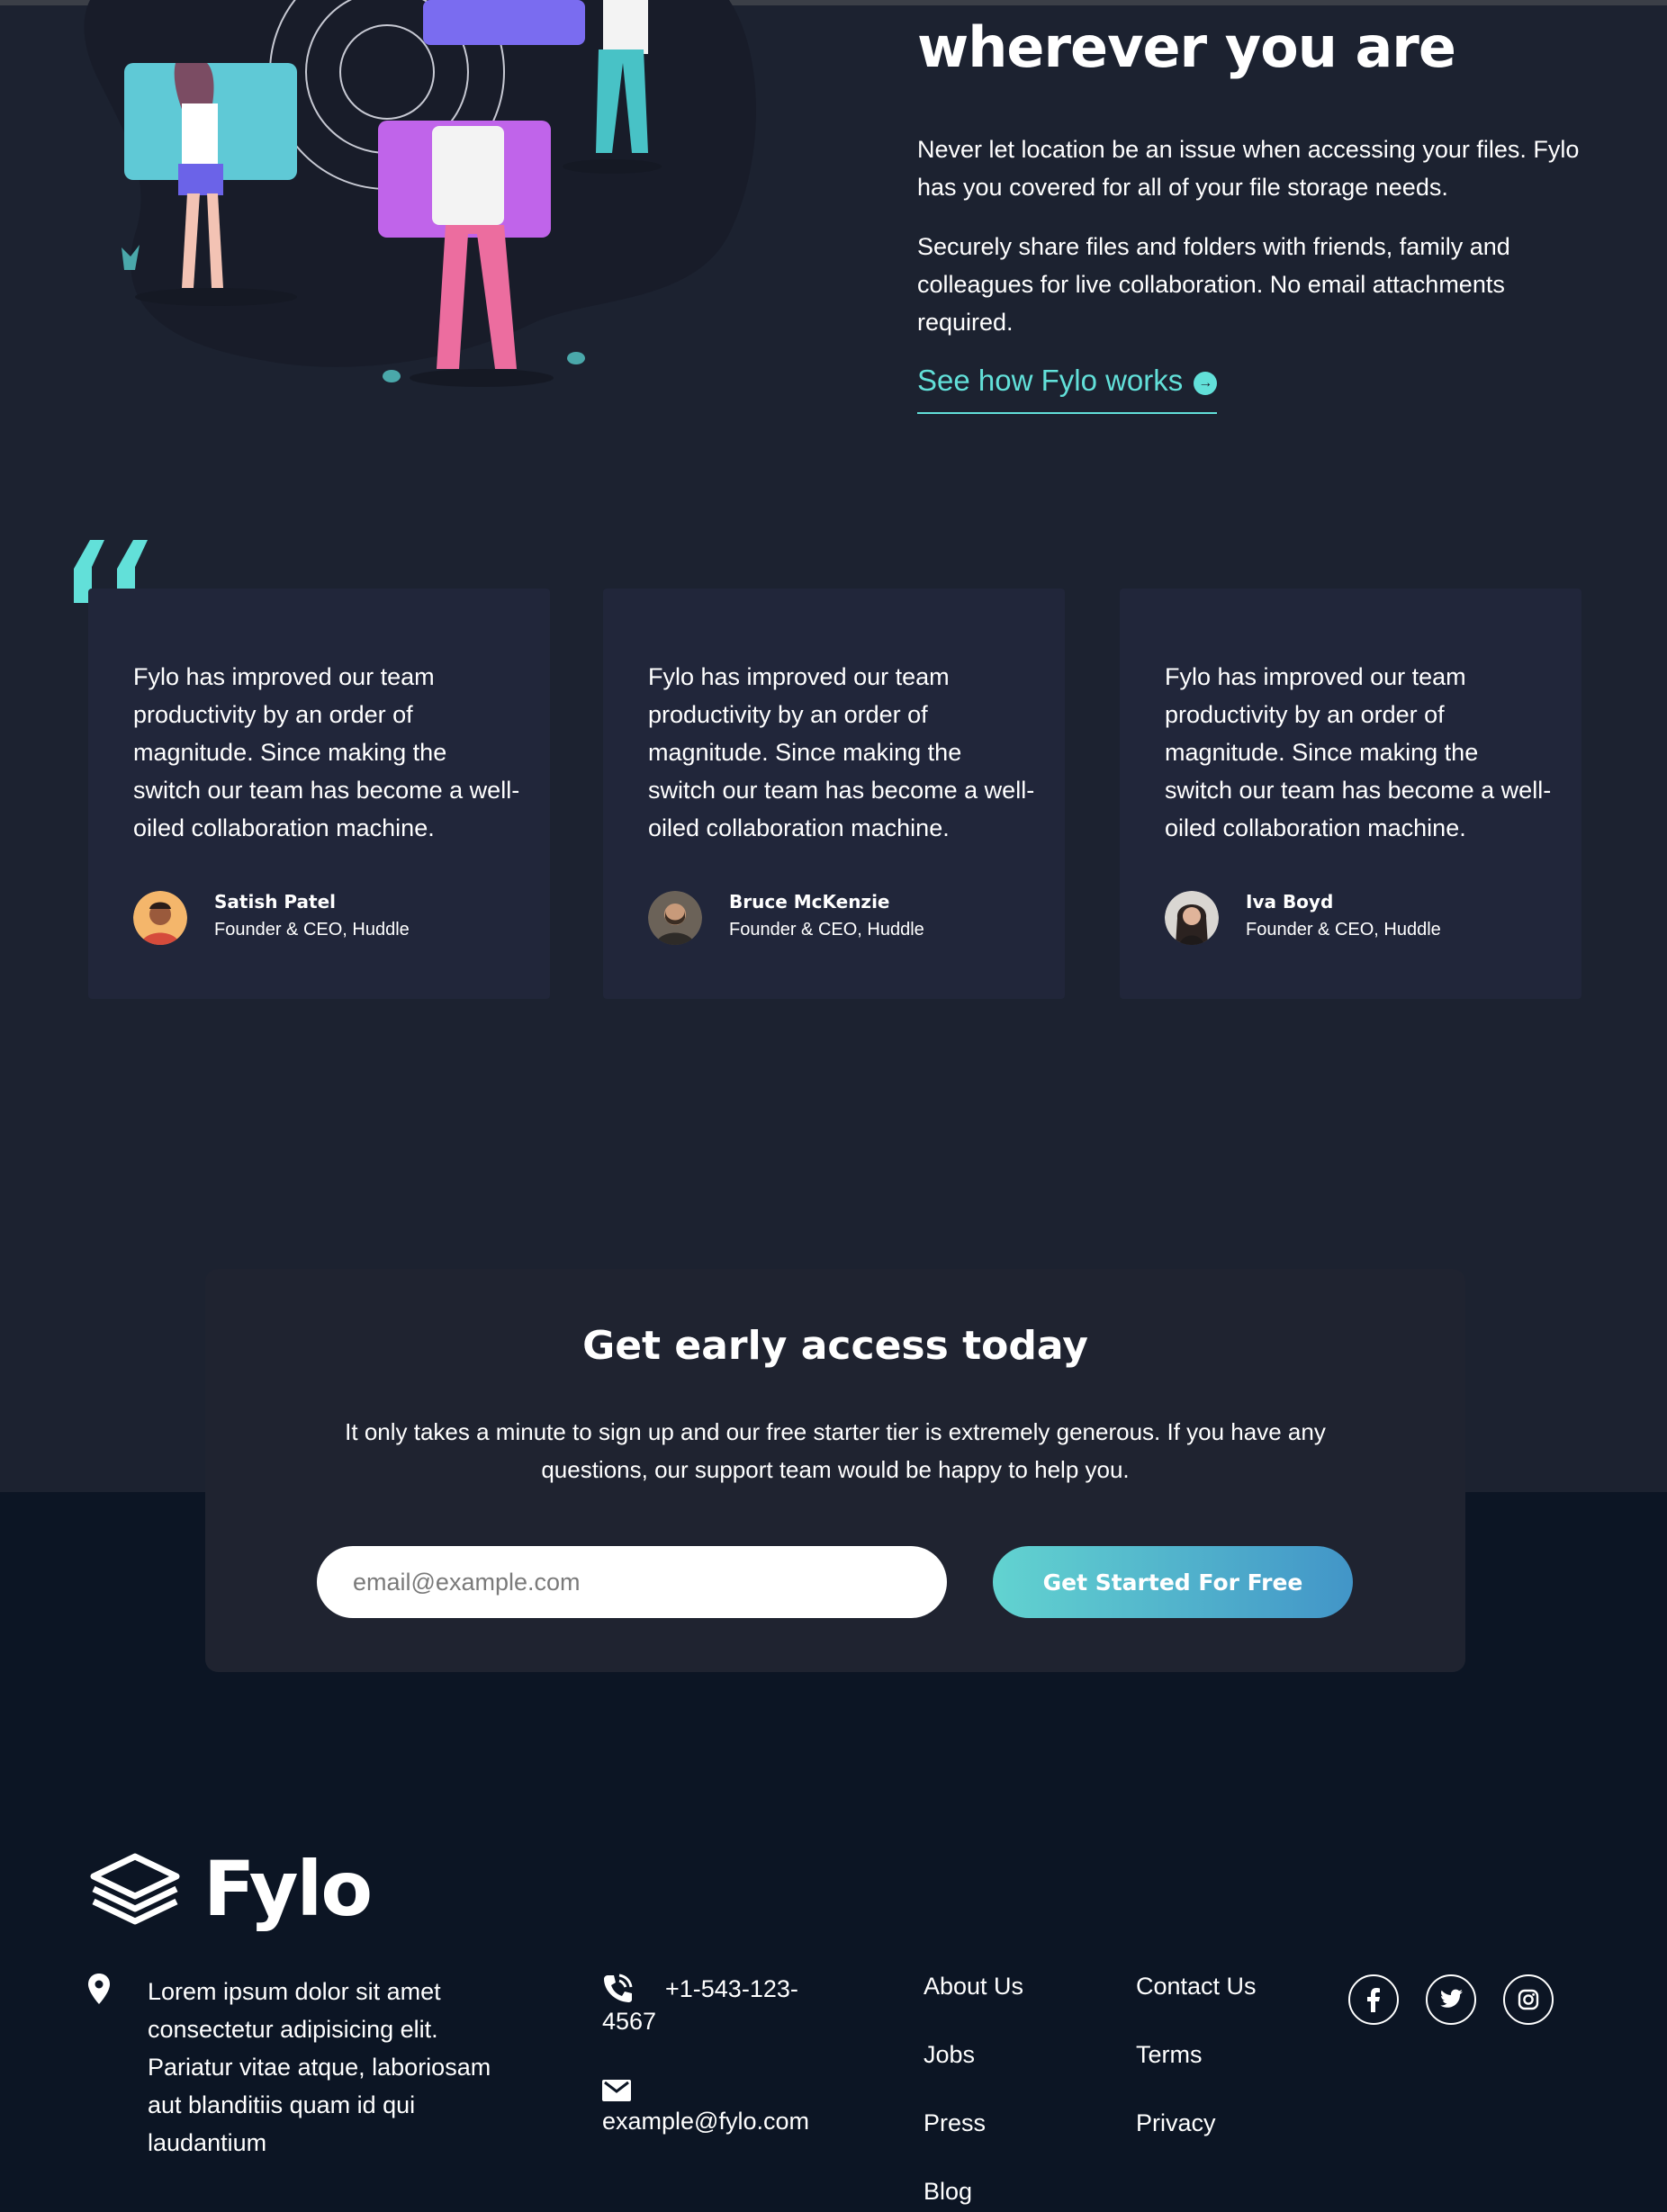 Image resolution: width=1667 pixels, height=2212 pixels. What do you see at coordinates (275, 902) in the screenshot?
I see `testimonial-name: Satish Patel` at bounding box center [275, 902].